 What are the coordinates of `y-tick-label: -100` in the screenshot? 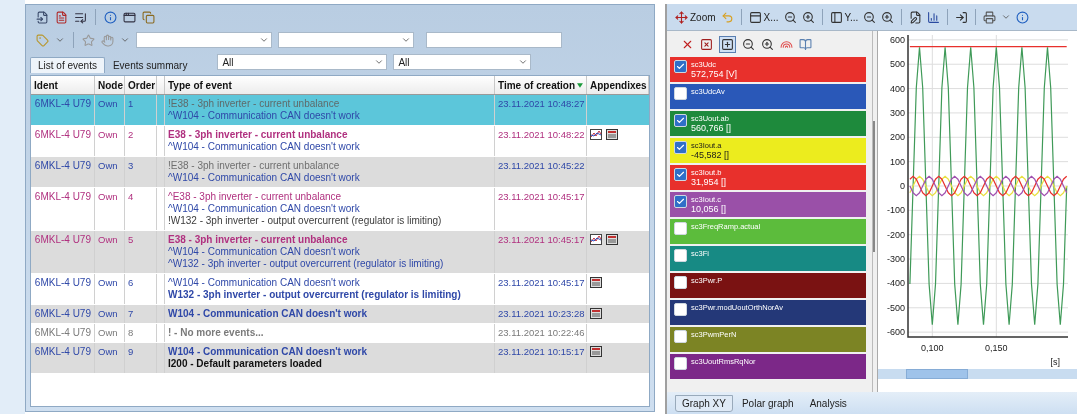 It's located at (896, 210).